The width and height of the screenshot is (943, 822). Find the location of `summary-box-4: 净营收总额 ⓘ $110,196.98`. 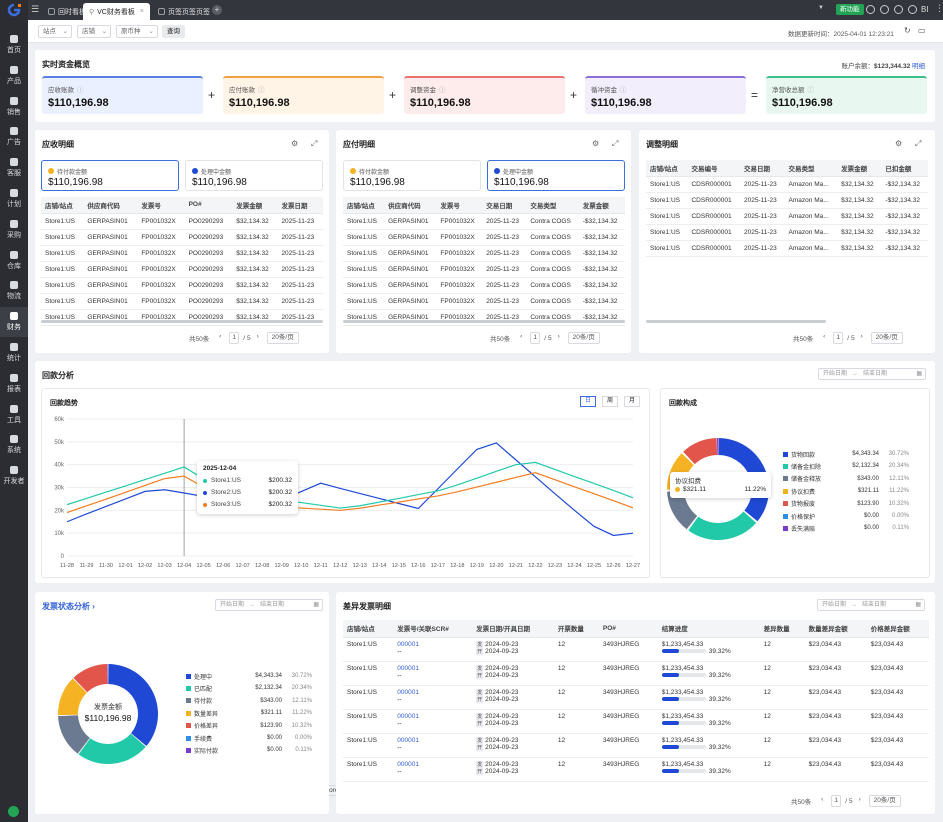

summary-box-4: 净营收总额 ⓘ $110,196.98 is located at coordinates (846, 95).